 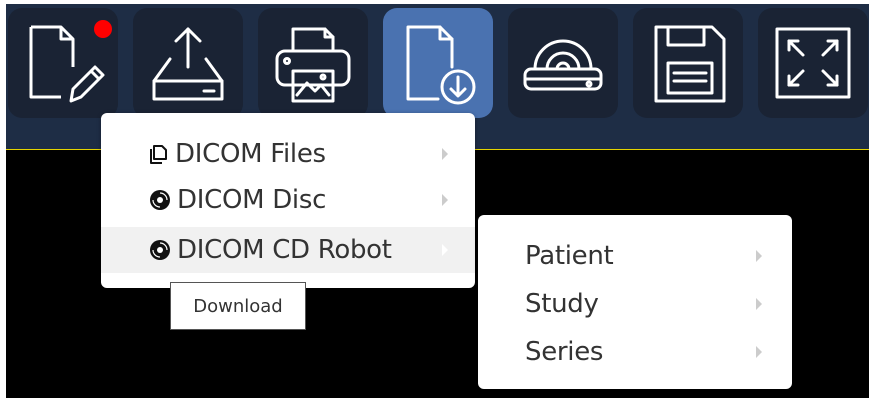 I want to click on download-button, so click(x=438, y=63).